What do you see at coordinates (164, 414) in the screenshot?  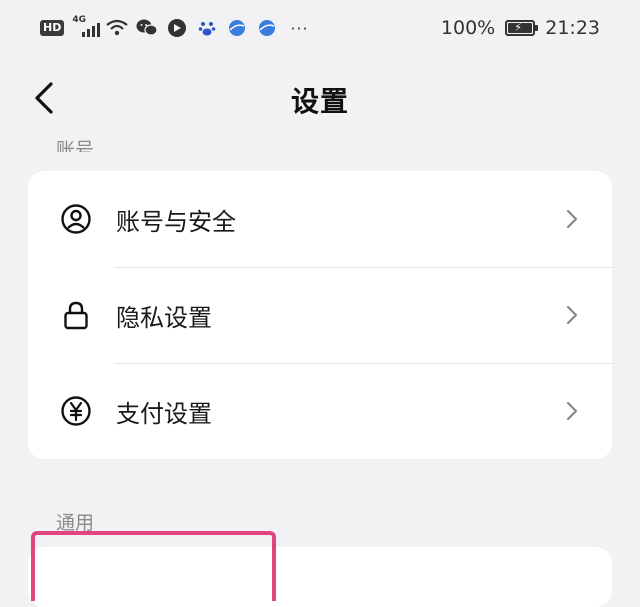 I see `list-item-label: 支付设置` at bounding box center [164, 414].